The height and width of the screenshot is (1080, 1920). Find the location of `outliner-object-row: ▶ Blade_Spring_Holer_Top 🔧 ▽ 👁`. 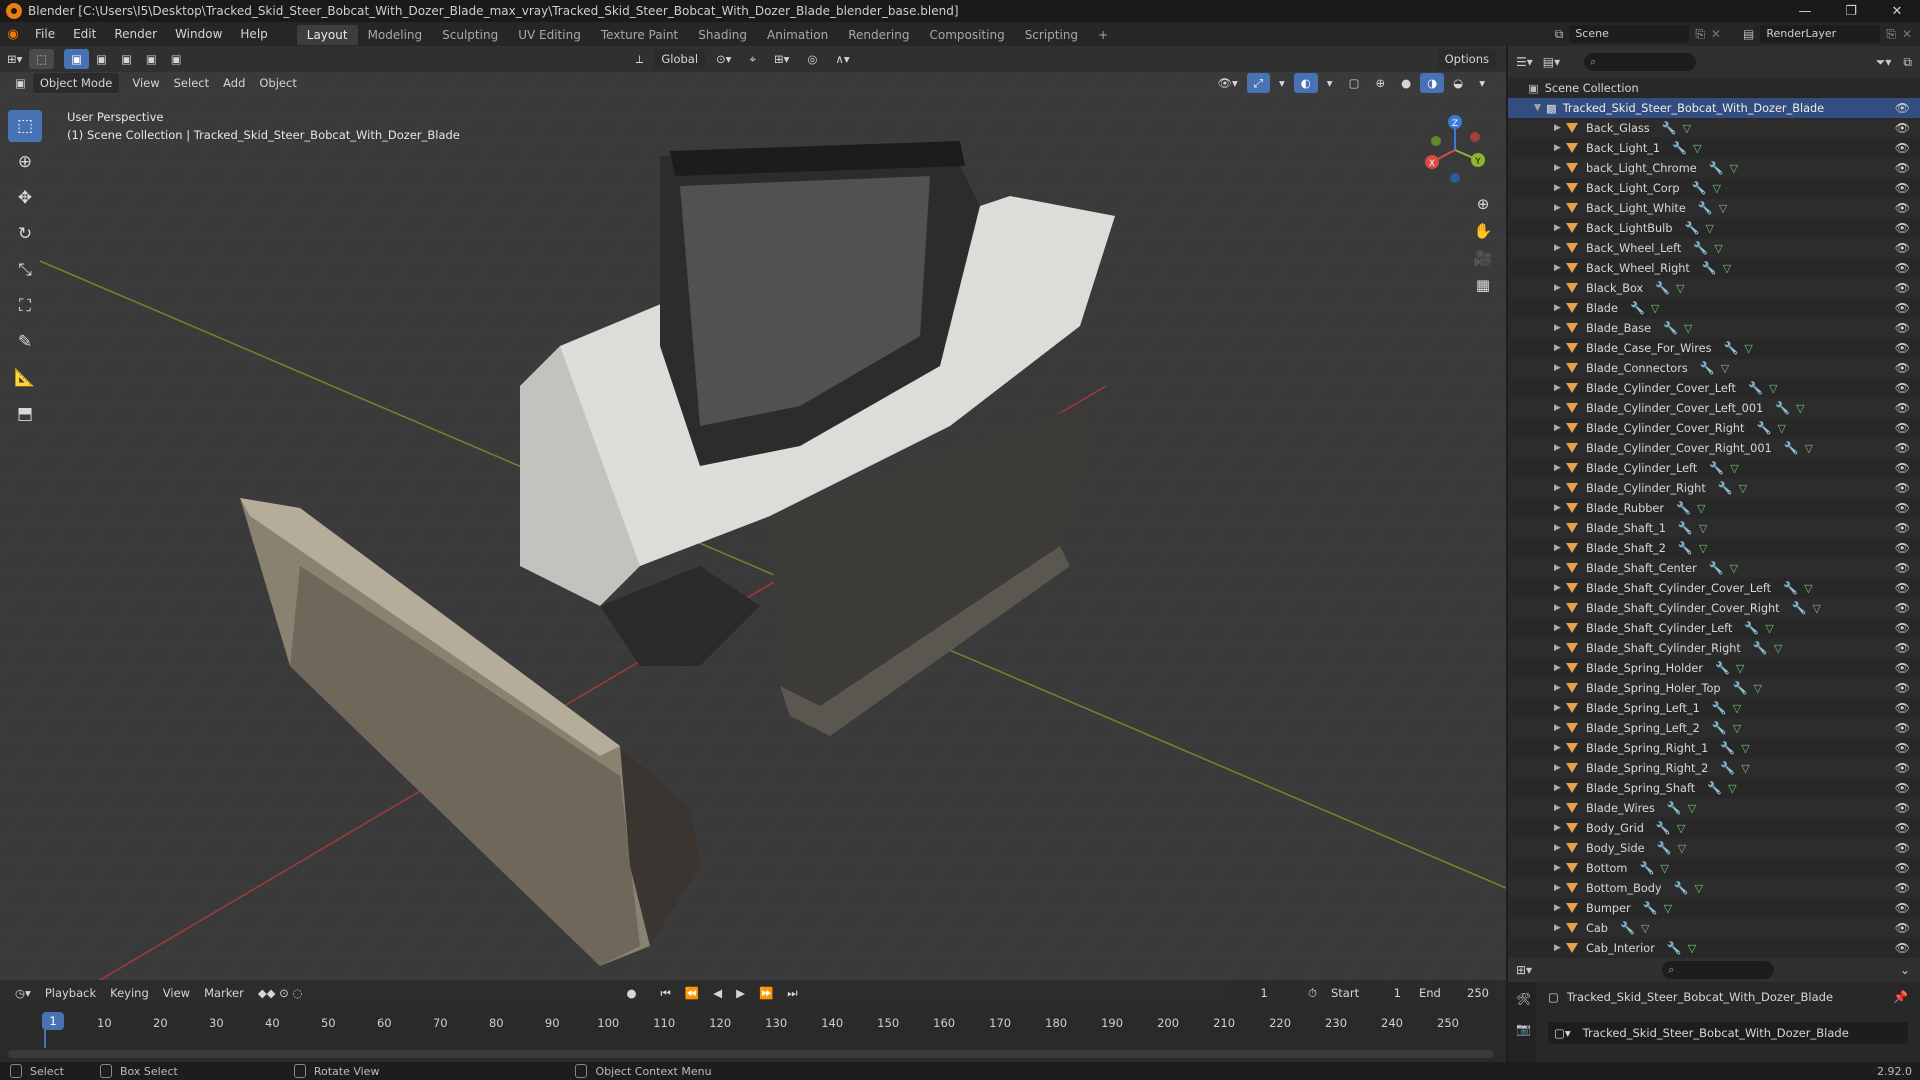

outliner-object-row: ▶ Blade_Spring_Holer_Top 🔧 ▽ 👁 is located at coordinates (1714, 688).